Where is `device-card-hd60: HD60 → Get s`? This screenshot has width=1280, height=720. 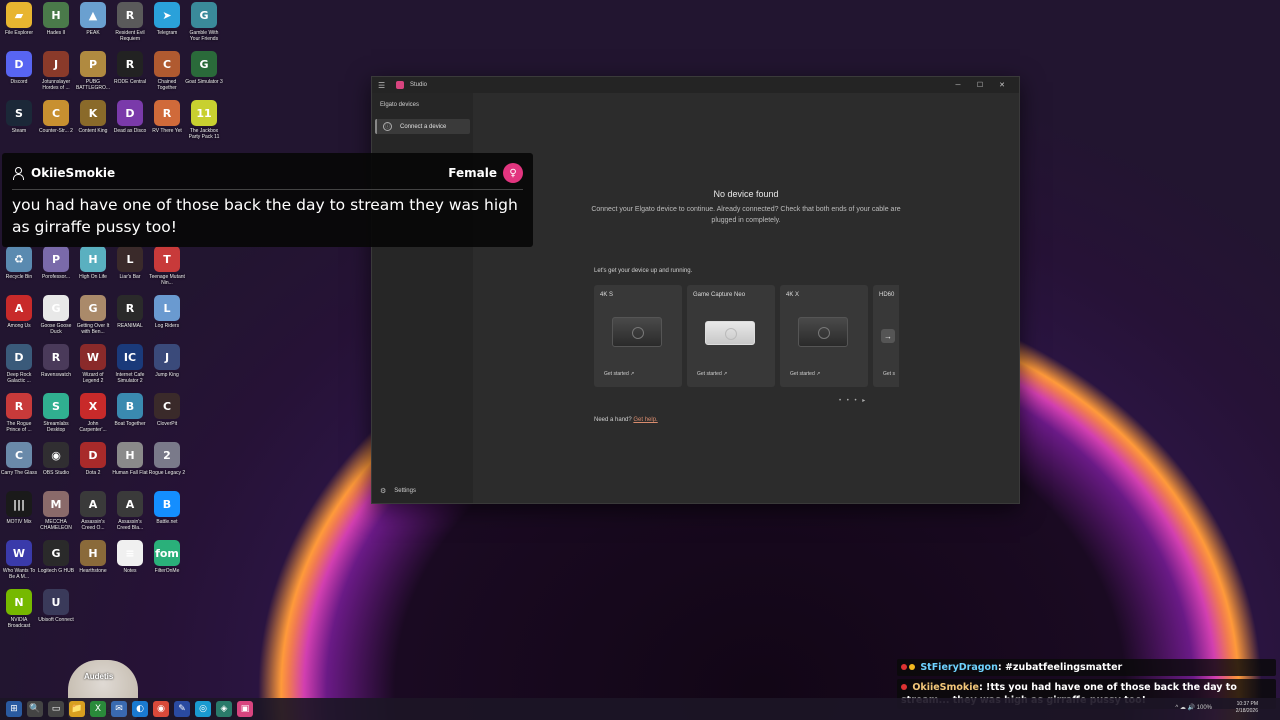
device-card-hd60: HD60 → Get s is located at coordinates (886, 336).